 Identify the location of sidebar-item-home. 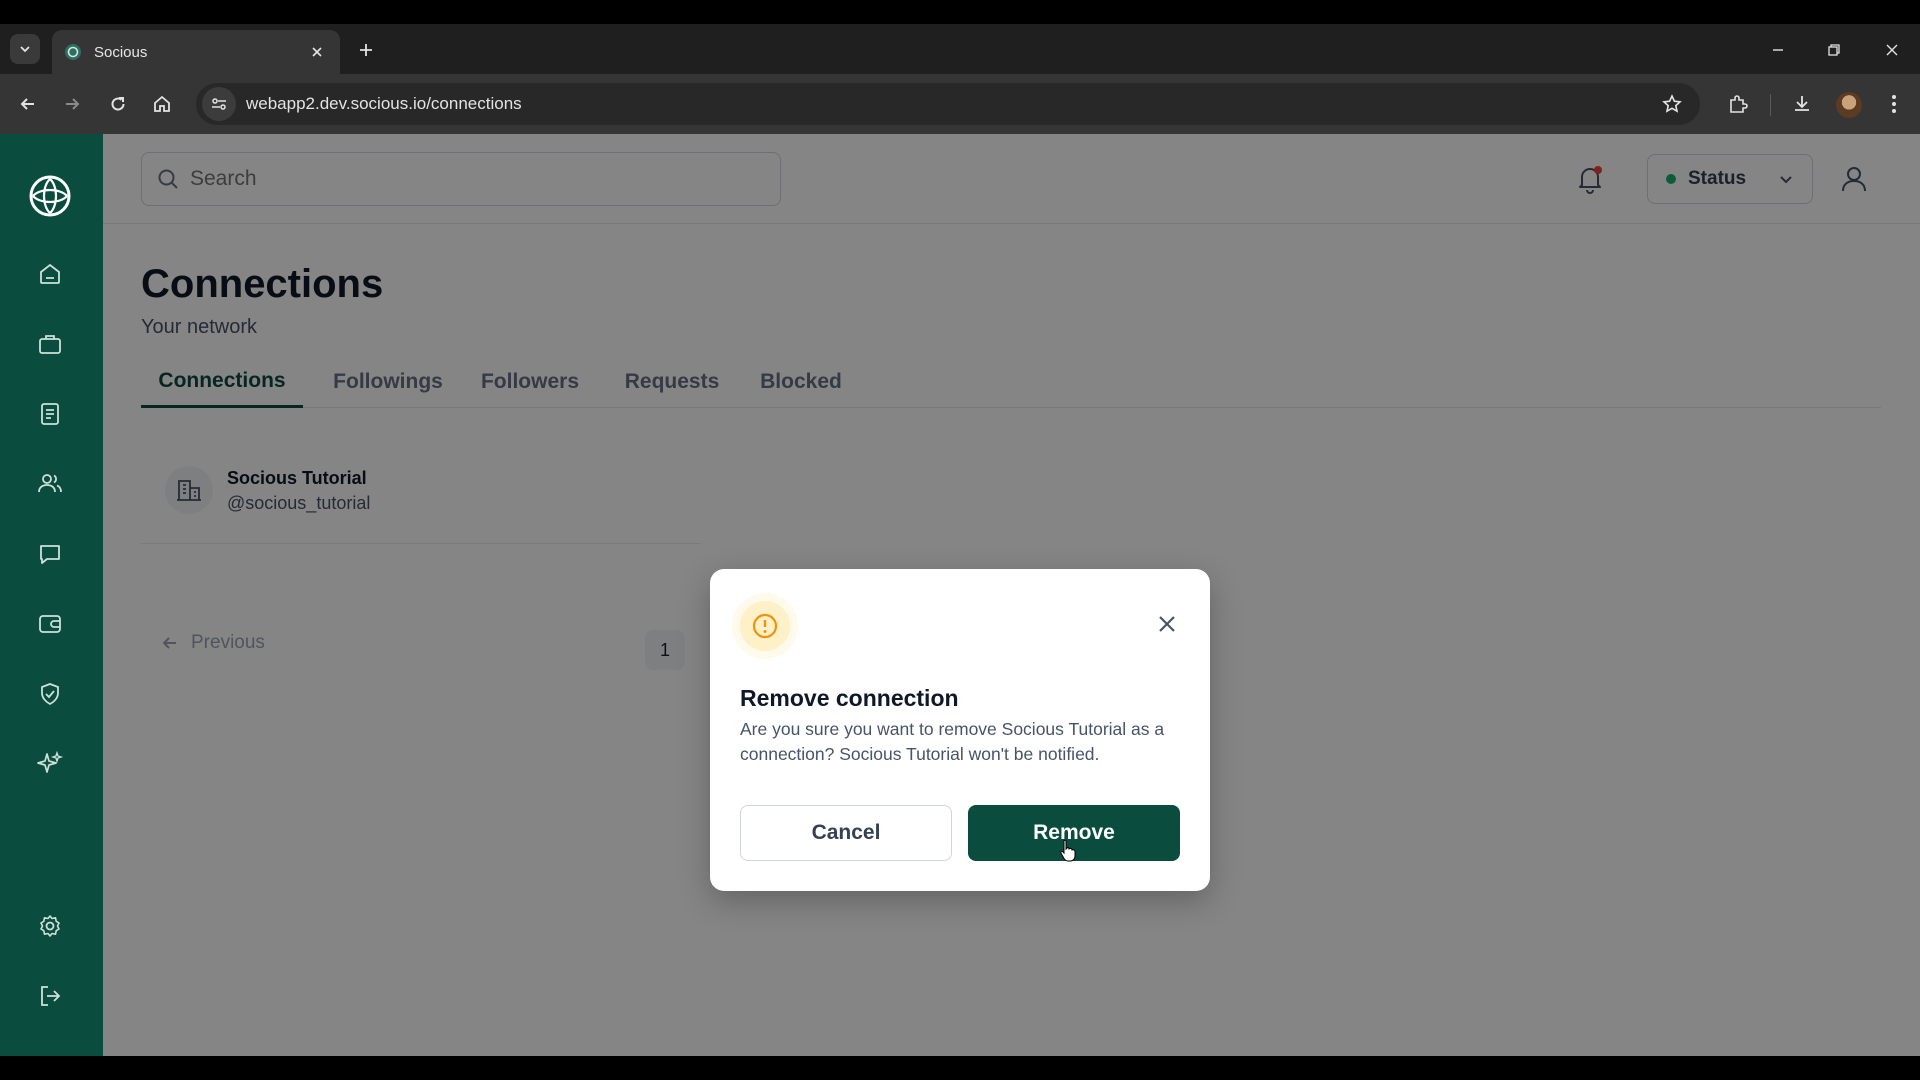
(50, 274).